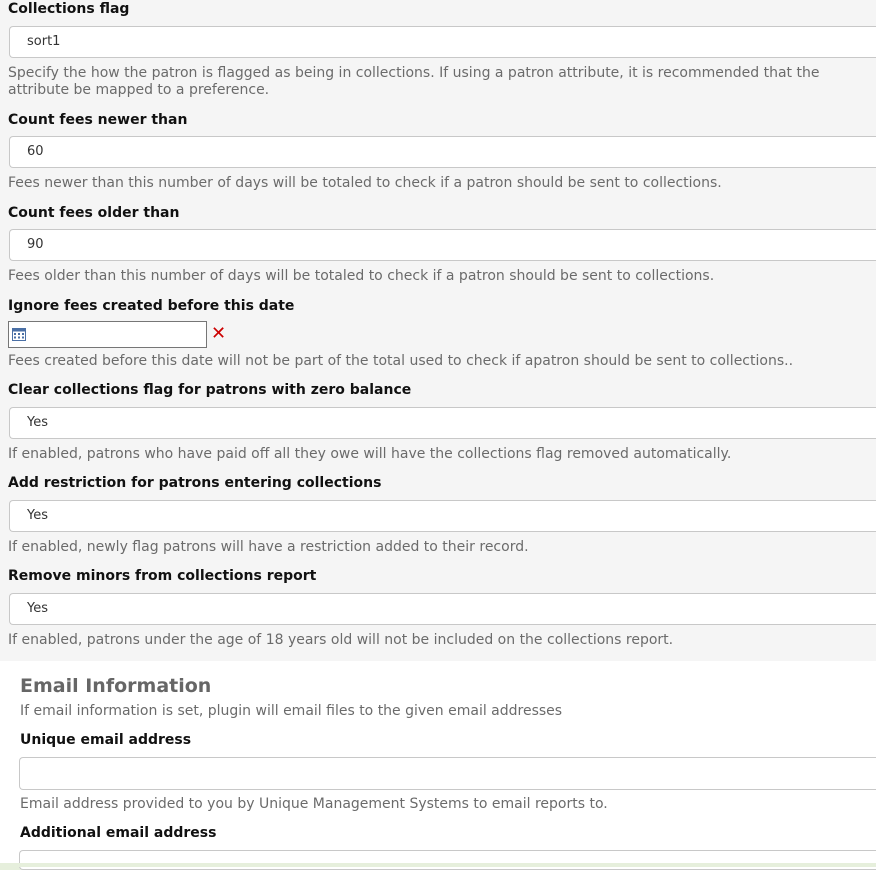 This screenshot has height=870, width=876. What do you see at coordinates (447, 773) in the screenshot?
I see `unique-email-input` at bounding box center [447, 773].